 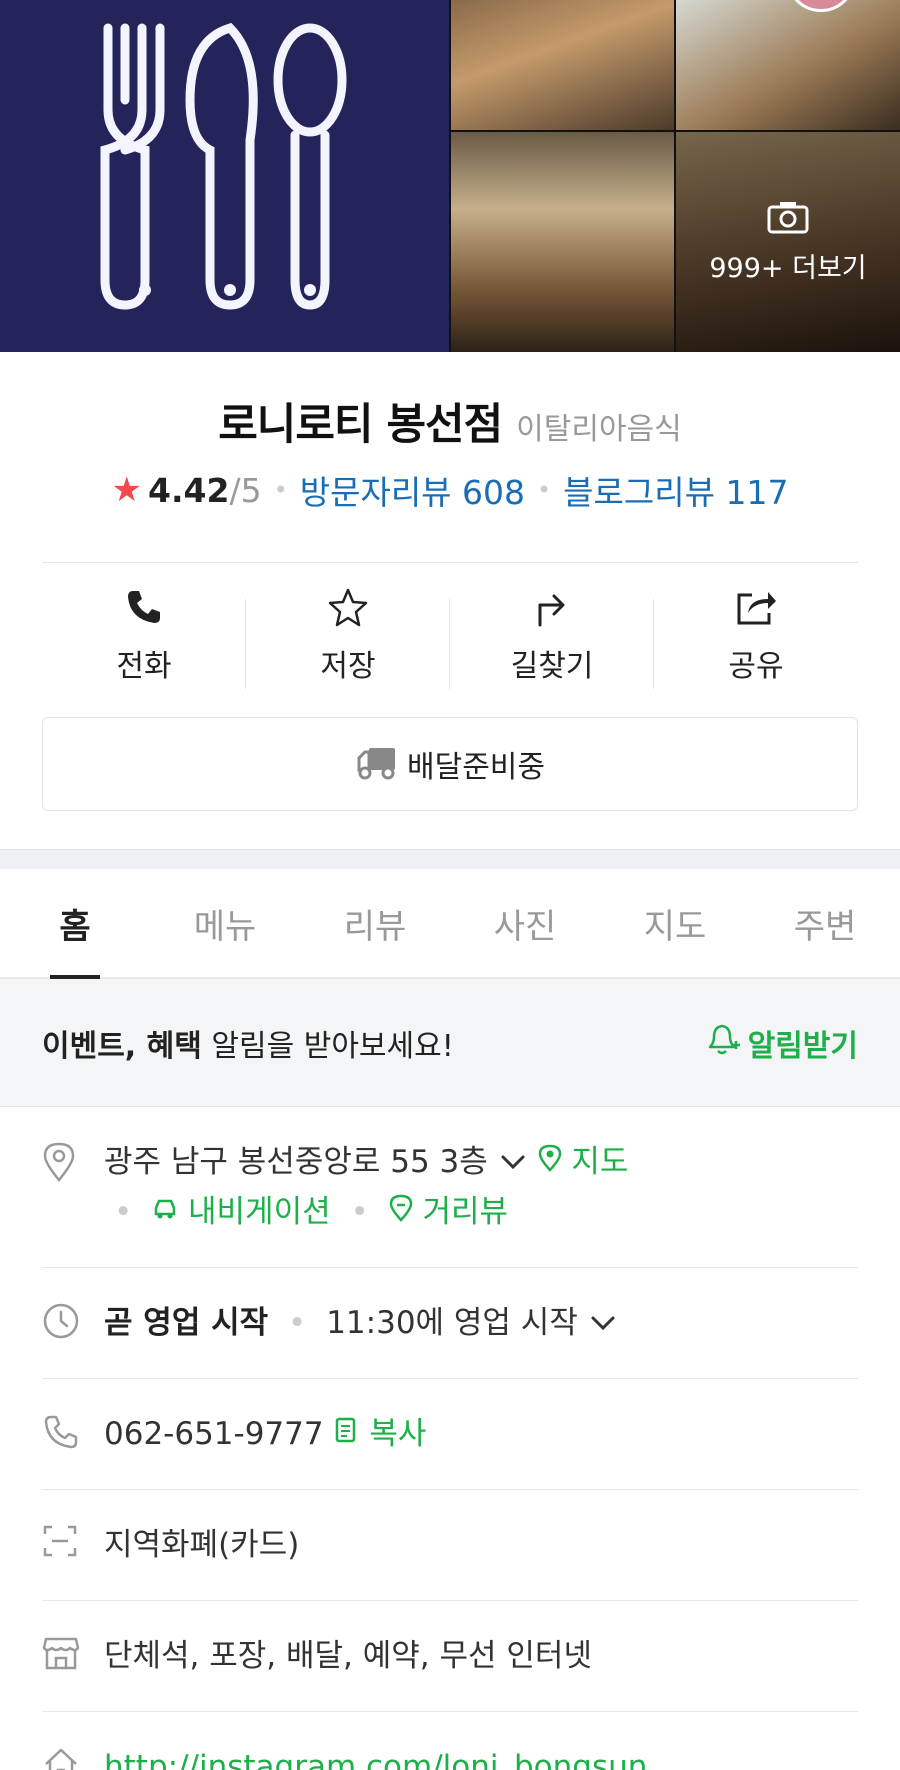 I want to click on share-icon, so click(x=756, y=609).